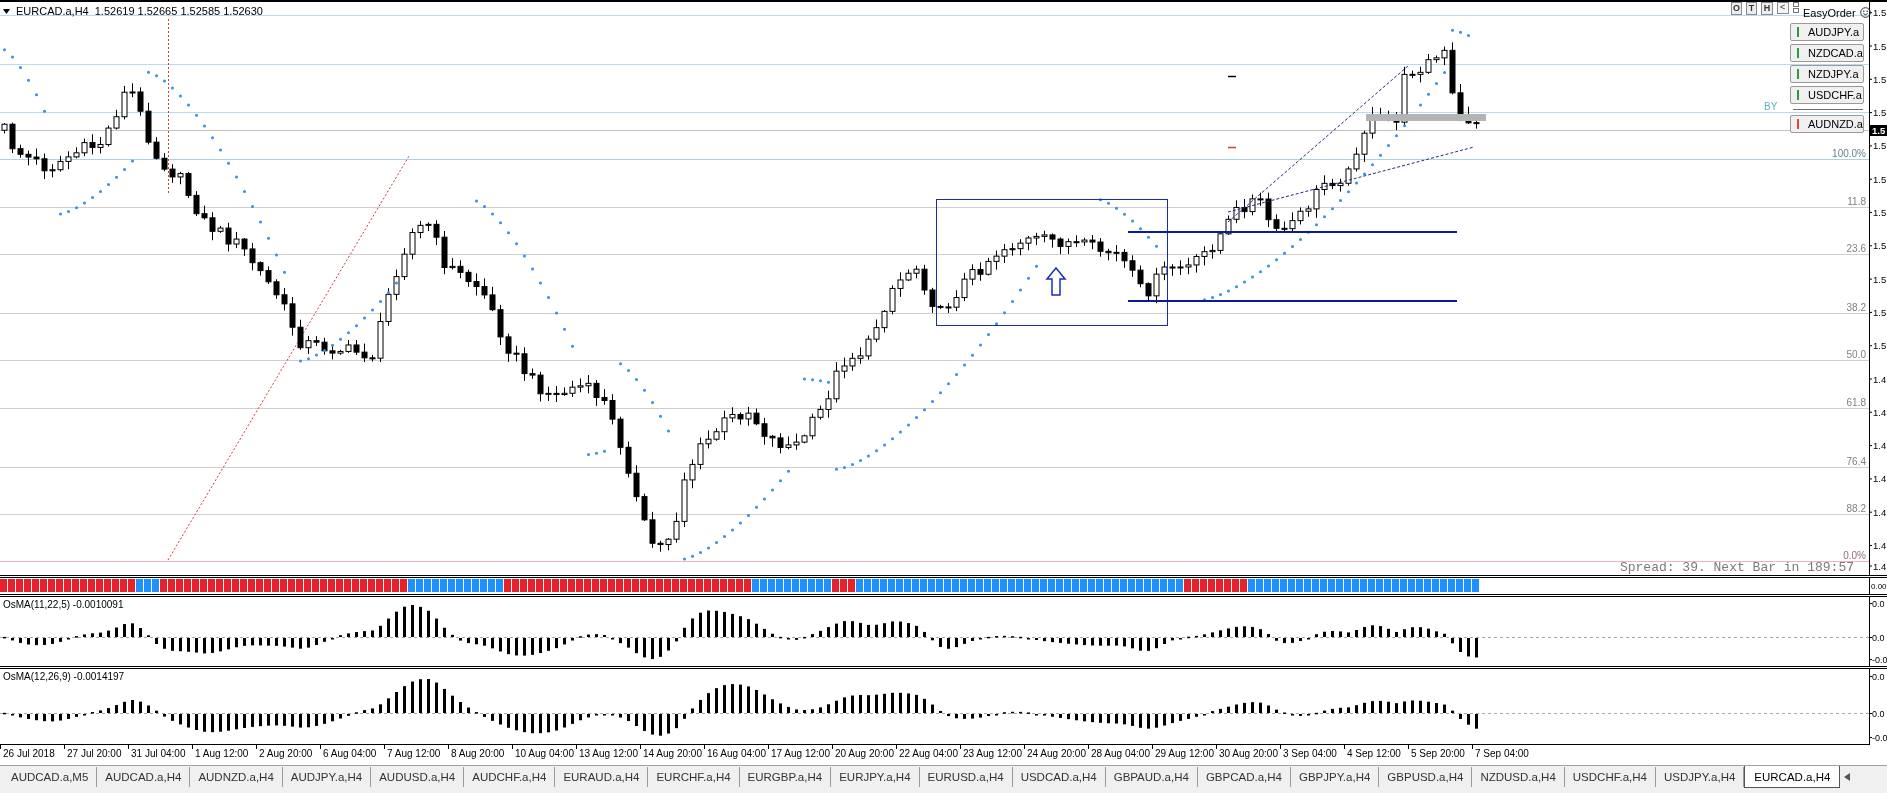  Describe the element at coordinates (478, 754) in the screenshot. I see `time-axis-label: 8 Aug 20:00` at that location.